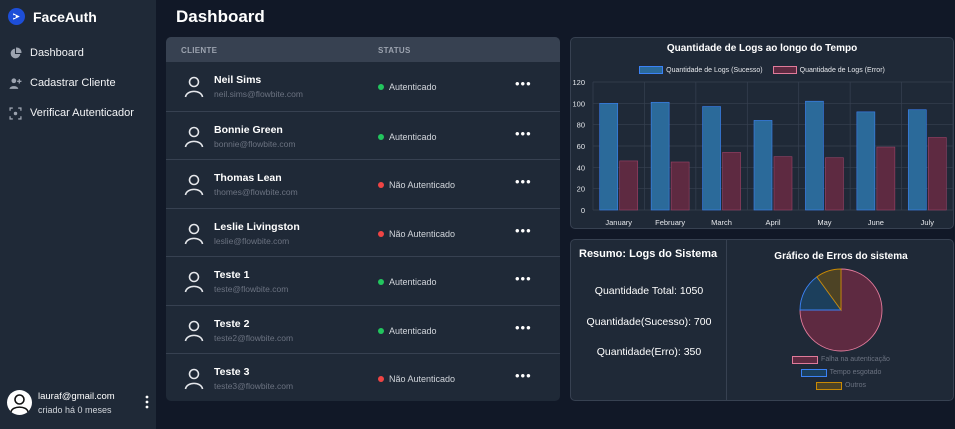 The height and width of the screenshot is (429, 955). Describe the element at coordinates (649, 291) in the screenshot. I see `stat-total: Quantidade Total: 1050` at that location.